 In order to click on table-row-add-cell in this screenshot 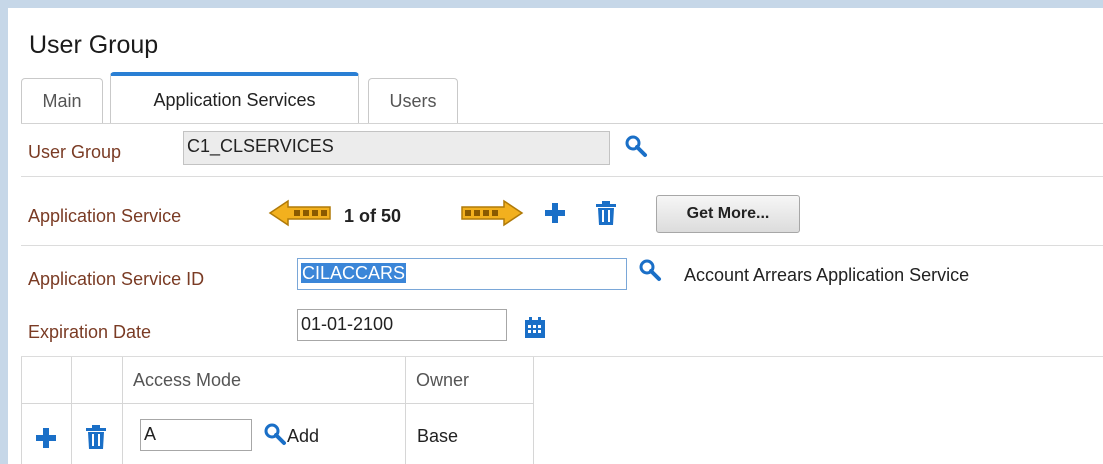, I will do `click(46, 434)`.